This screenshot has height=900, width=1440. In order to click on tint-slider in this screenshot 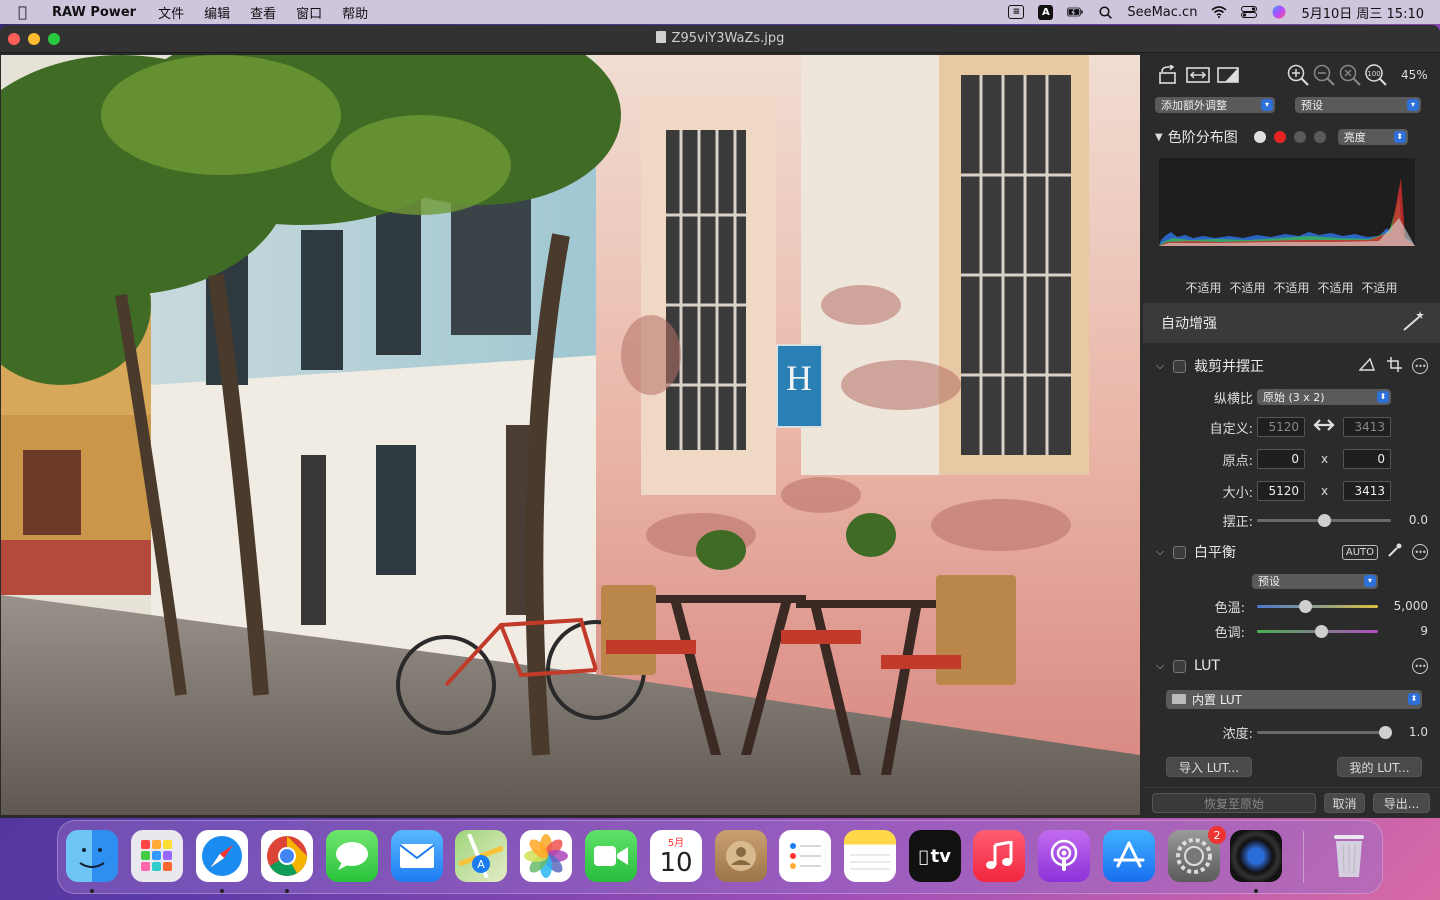, I will do `click(1317, 631)`.